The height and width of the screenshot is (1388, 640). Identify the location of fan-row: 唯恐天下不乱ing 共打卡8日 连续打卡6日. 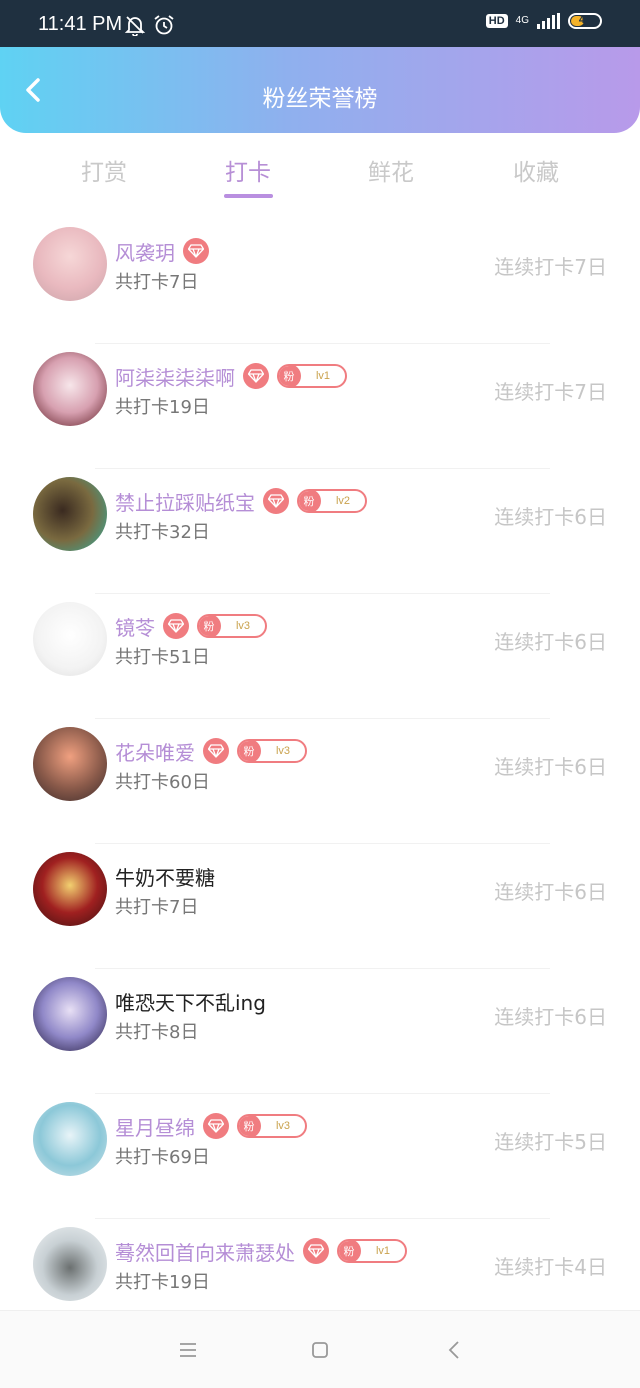
(320, 1031).